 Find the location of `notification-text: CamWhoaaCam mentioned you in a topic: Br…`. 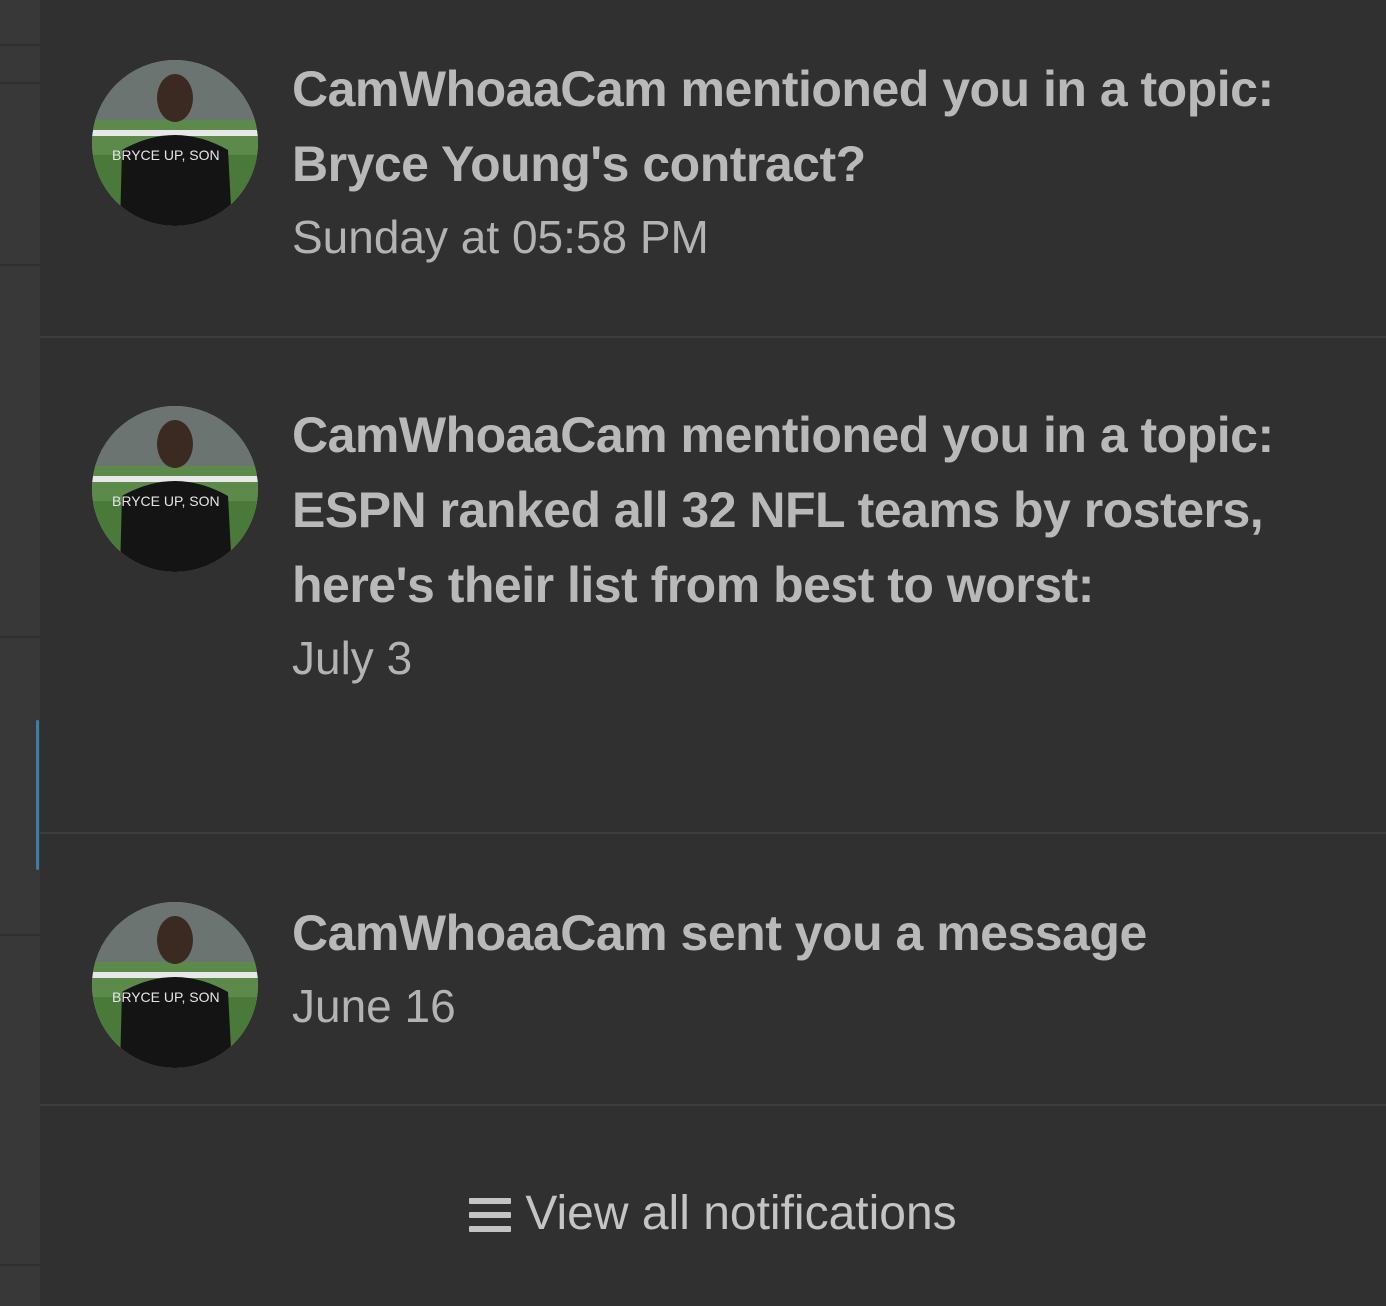

notification-text: CamWhoaaCam mentioned you in a topic: Br… is located at coordinates (812, 162).